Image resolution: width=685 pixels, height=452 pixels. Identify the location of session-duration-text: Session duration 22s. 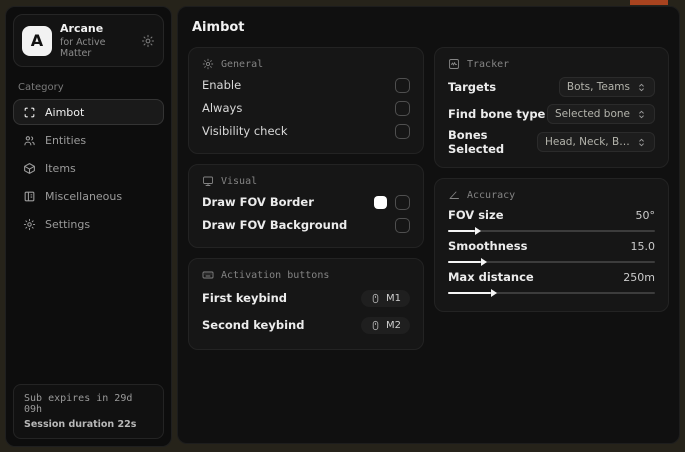
(80, 424).